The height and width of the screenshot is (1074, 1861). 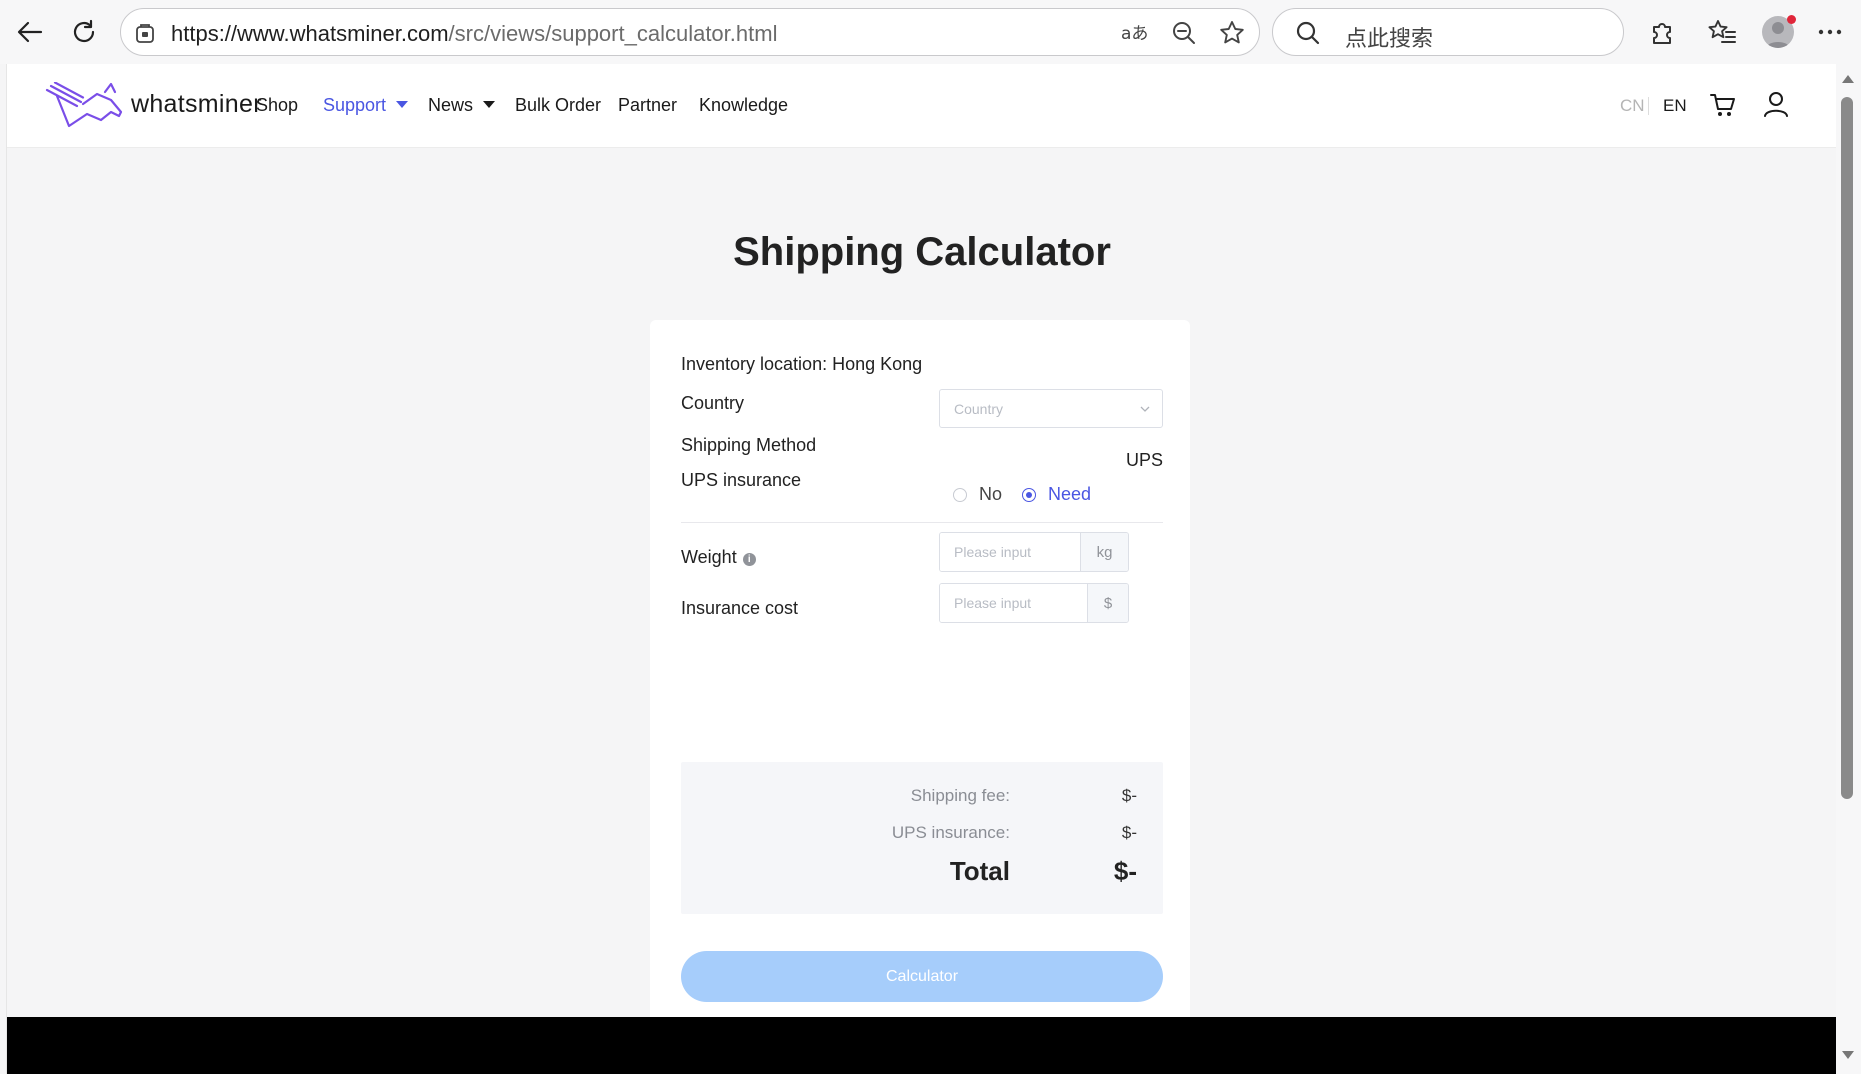 I want to click on read-aloud-translate-icon: aあ, so click(x=1134, y=33).